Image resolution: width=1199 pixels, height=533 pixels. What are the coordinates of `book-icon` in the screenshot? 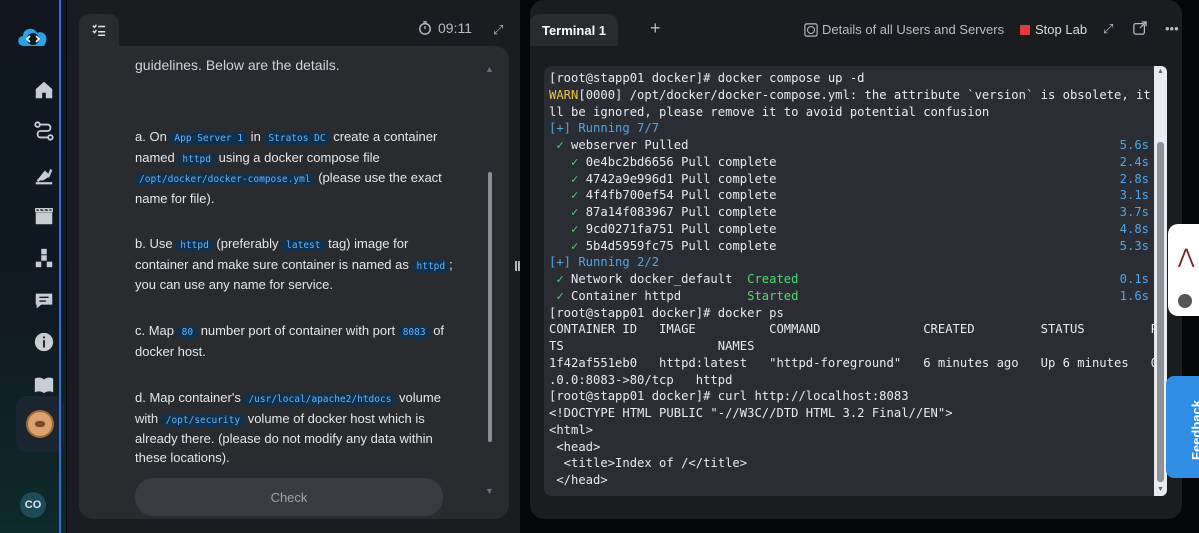 It's located at (44, 385).